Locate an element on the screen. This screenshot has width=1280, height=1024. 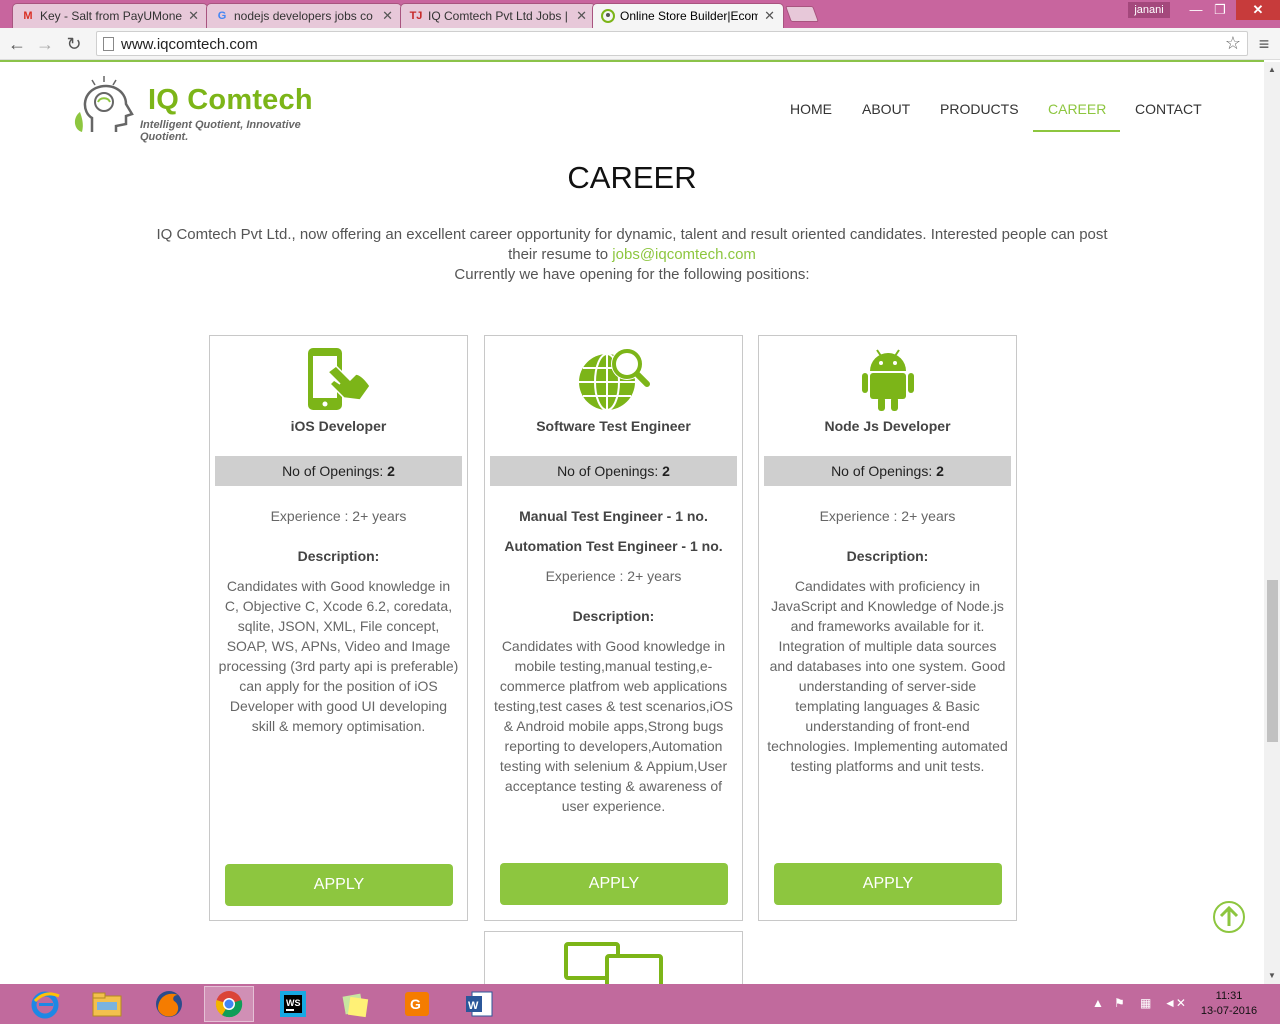
browser-toolbar: ← → ↻ ☆ ≡ is located at coordinates (640, 44).